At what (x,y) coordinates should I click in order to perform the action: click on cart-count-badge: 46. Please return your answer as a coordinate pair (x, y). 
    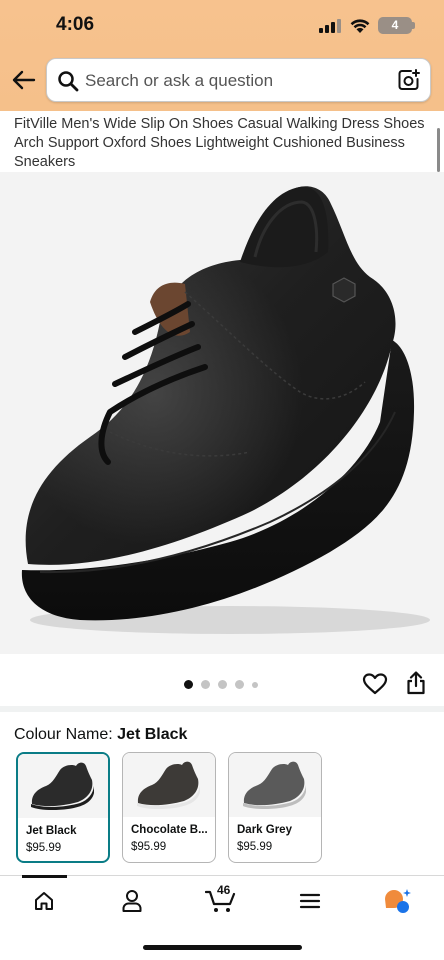
    Looking at the image, I should click on (224, 890).